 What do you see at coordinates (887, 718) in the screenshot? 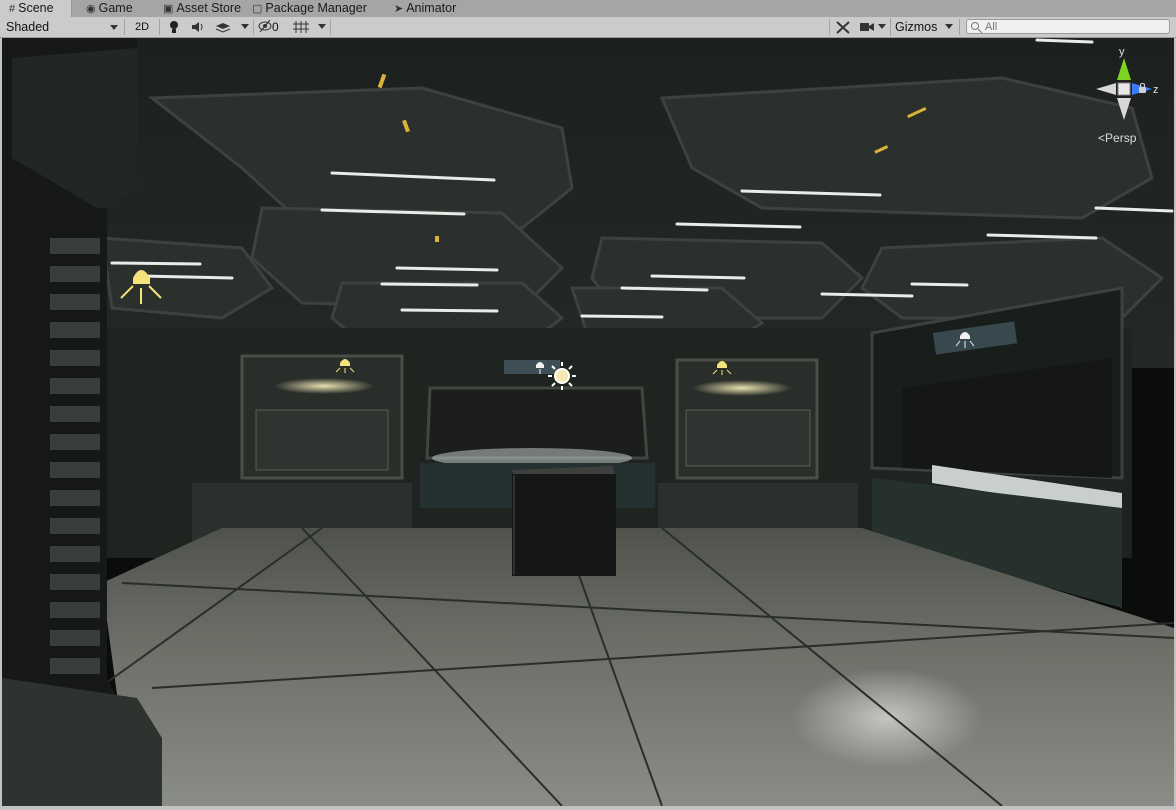
I see `floor-reflection` at bounding box center [887, 718].